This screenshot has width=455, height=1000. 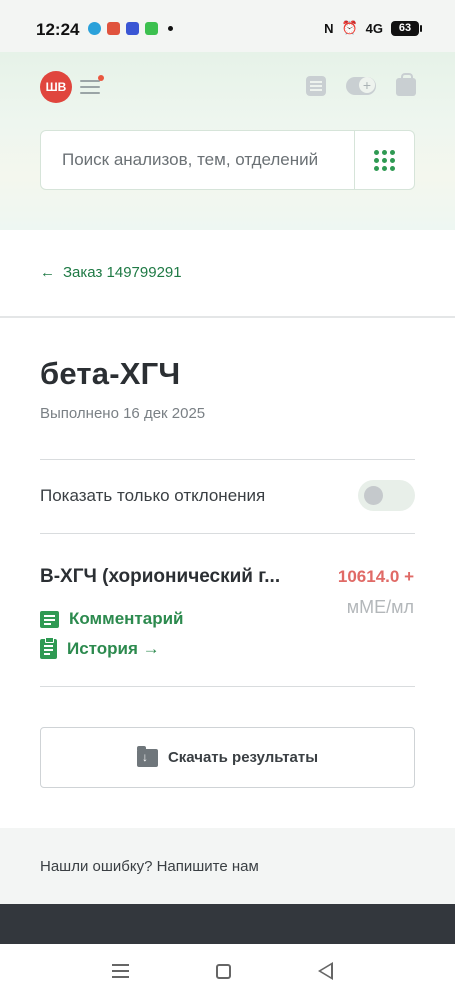 I want to click on status-time: 12:24, so click(x=58, y=29).